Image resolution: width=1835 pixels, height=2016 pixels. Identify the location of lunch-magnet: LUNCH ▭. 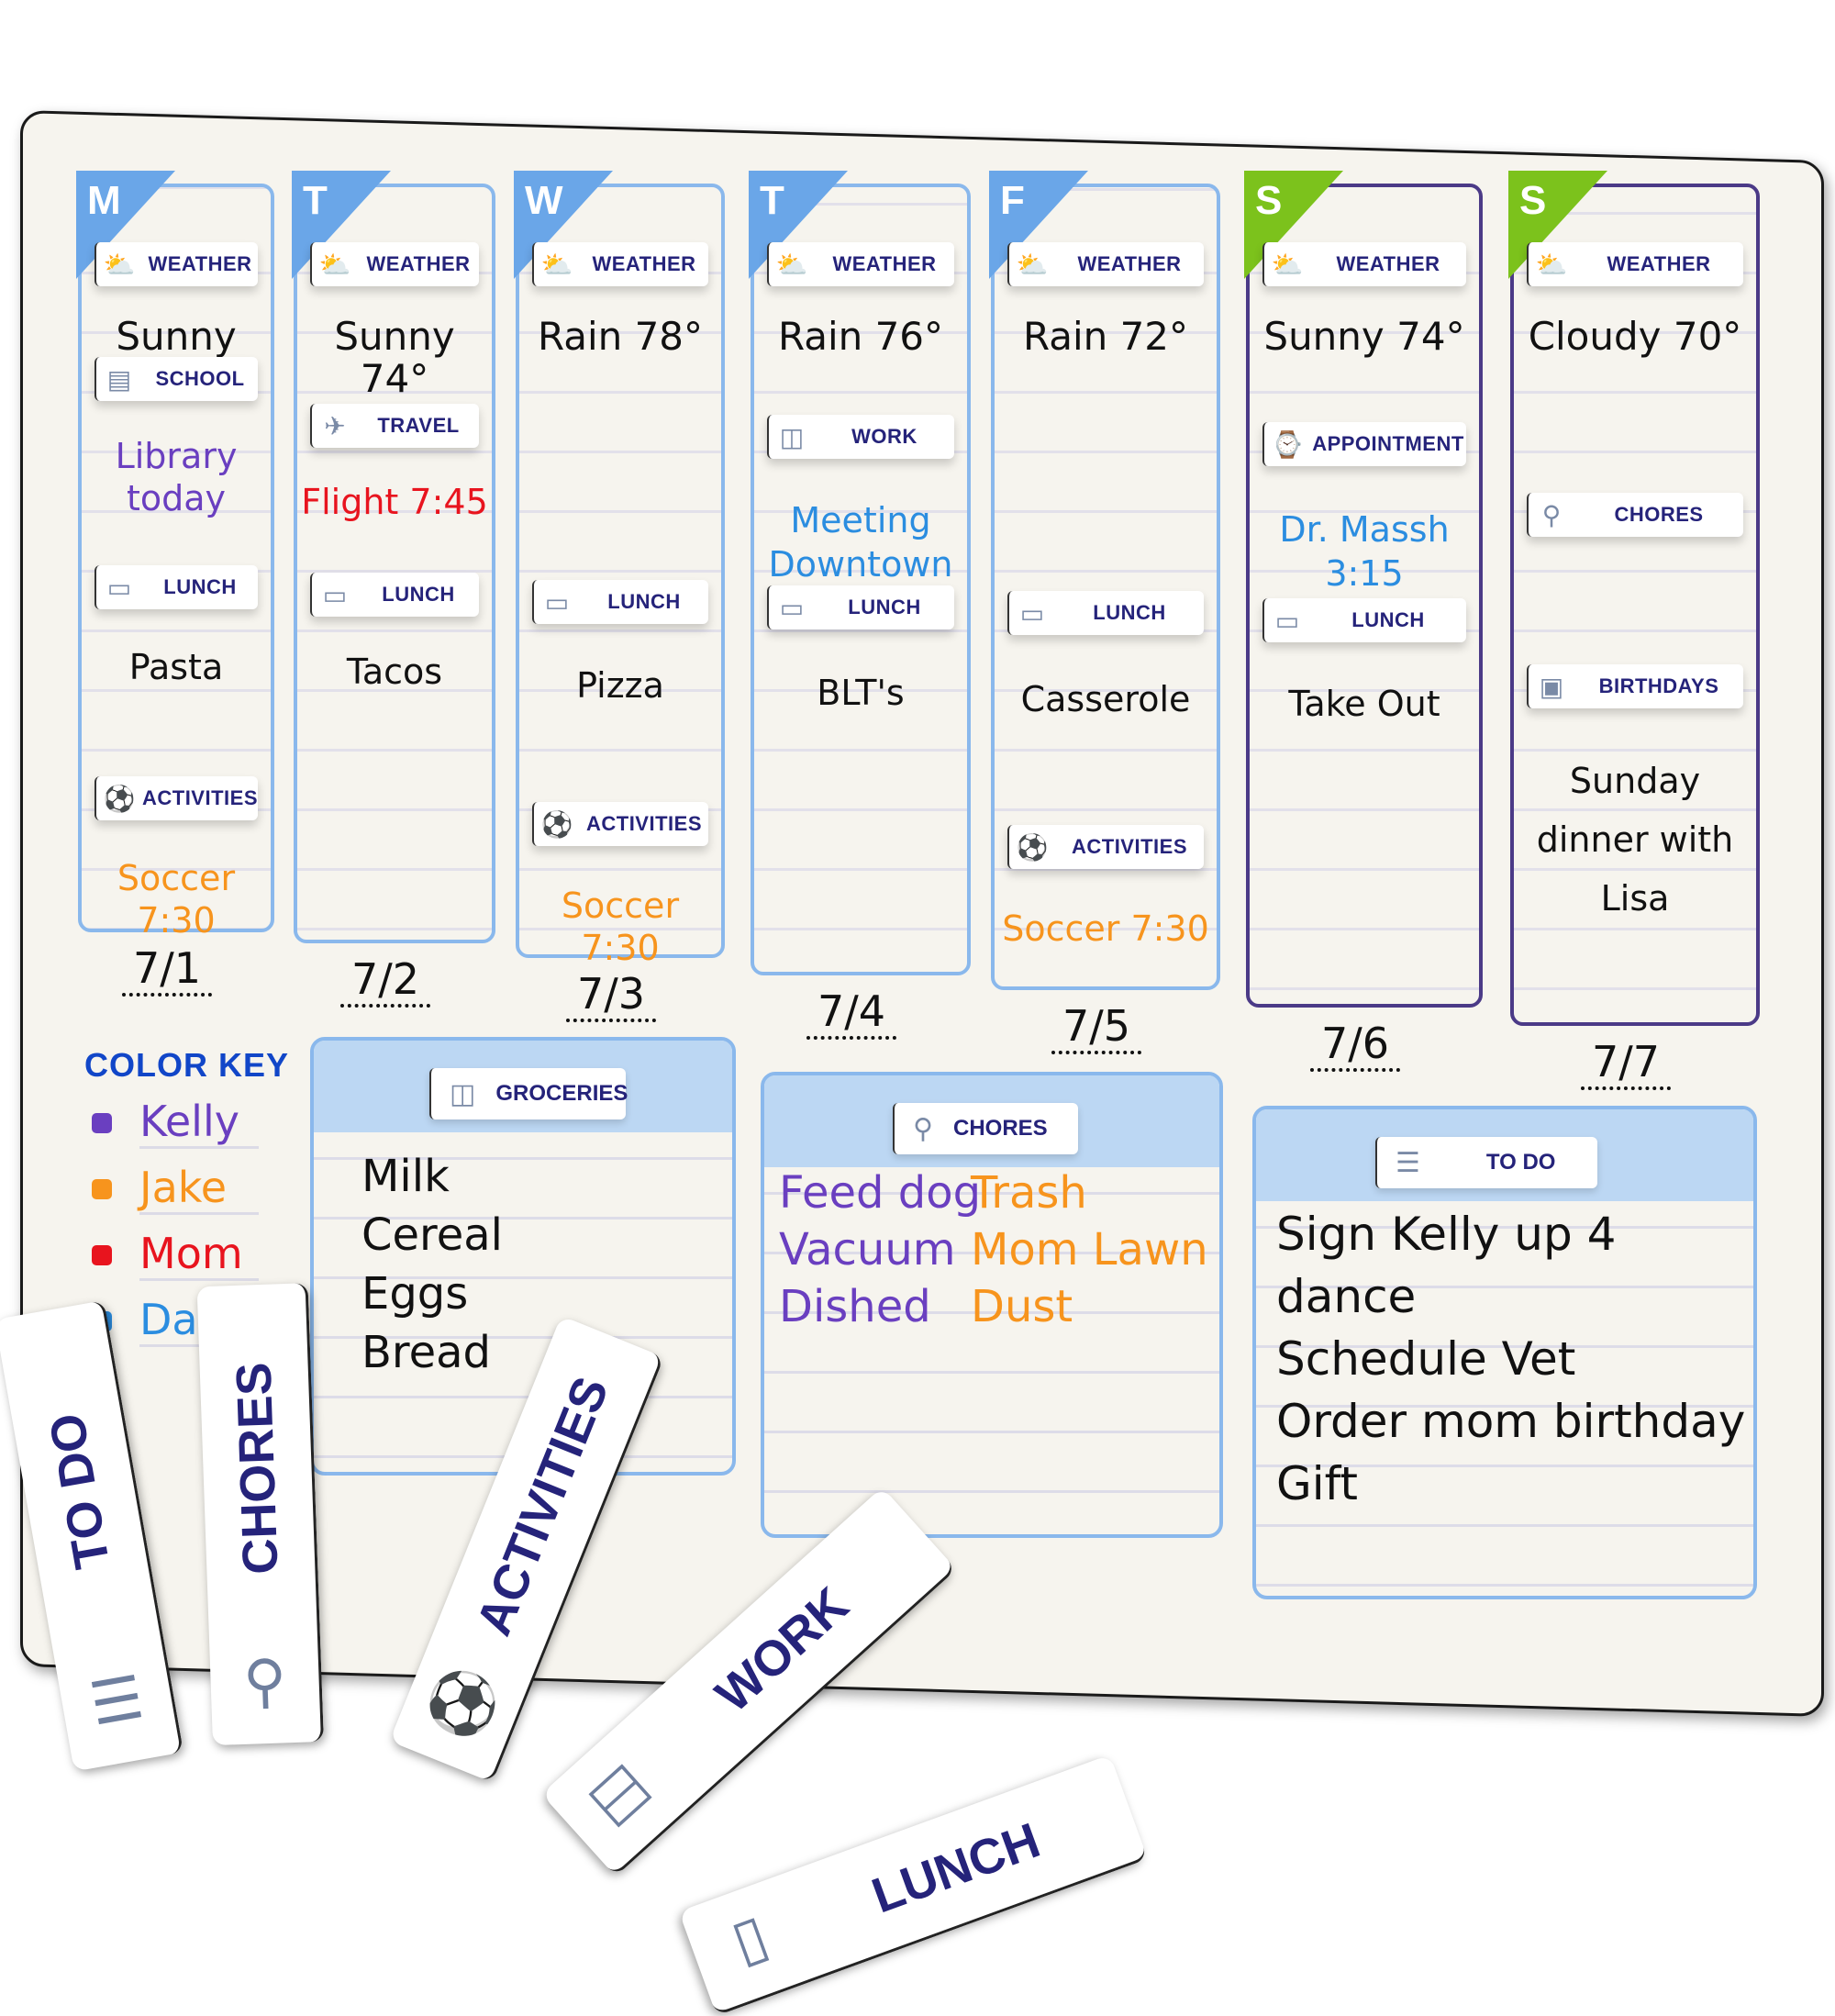
(913, 1885).